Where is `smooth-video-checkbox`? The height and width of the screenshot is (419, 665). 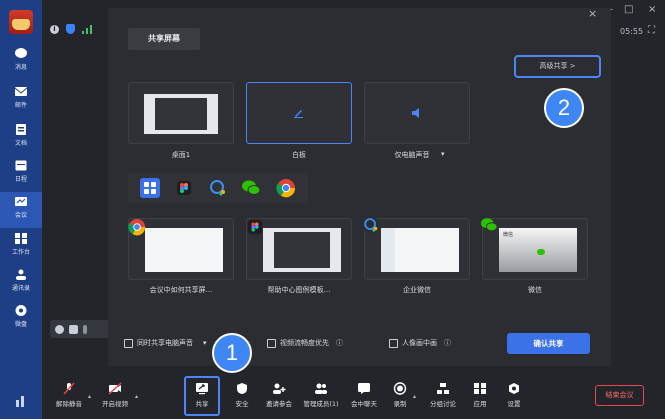 smooth-video-checkbox is located at coordinates (271, 343).